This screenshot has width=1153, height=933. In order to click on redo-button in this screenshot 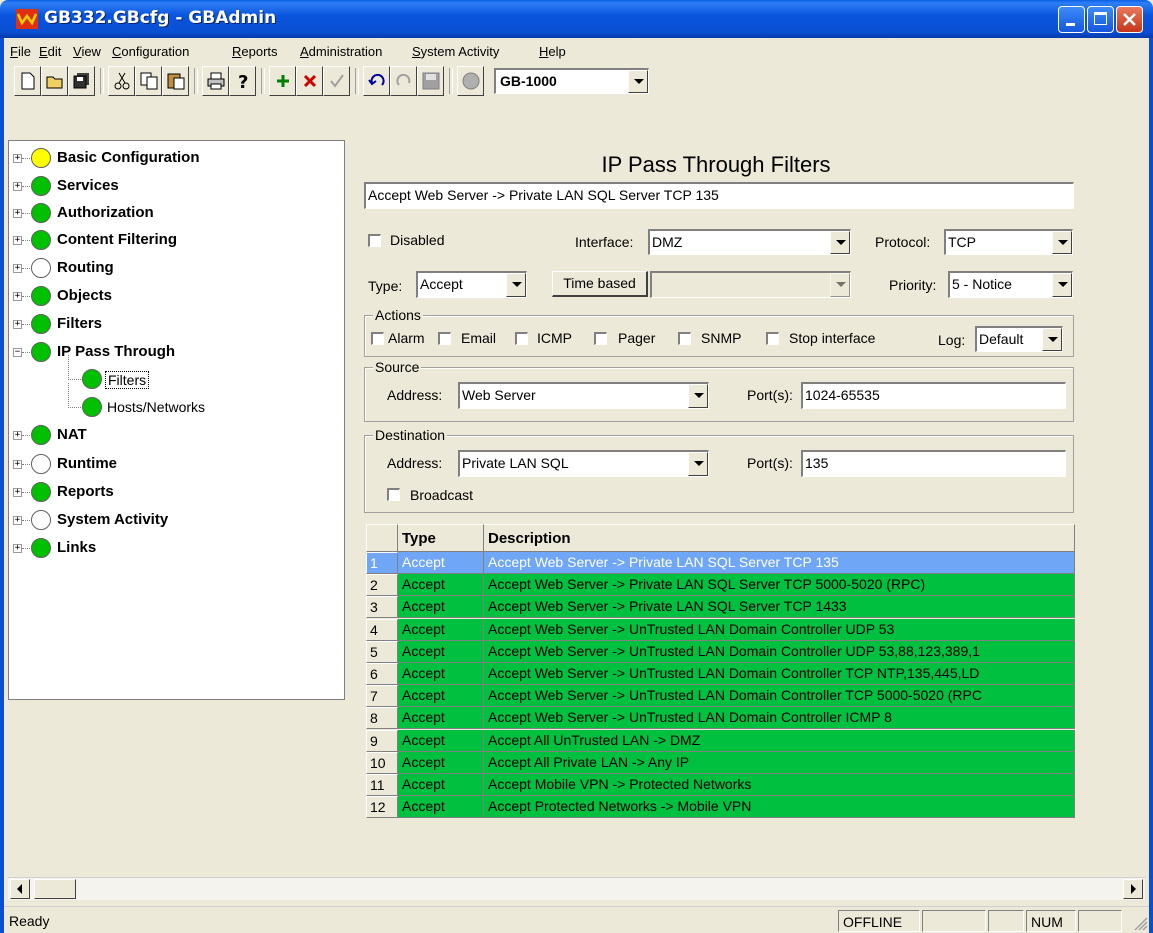, I will do `click(403, 81)`.